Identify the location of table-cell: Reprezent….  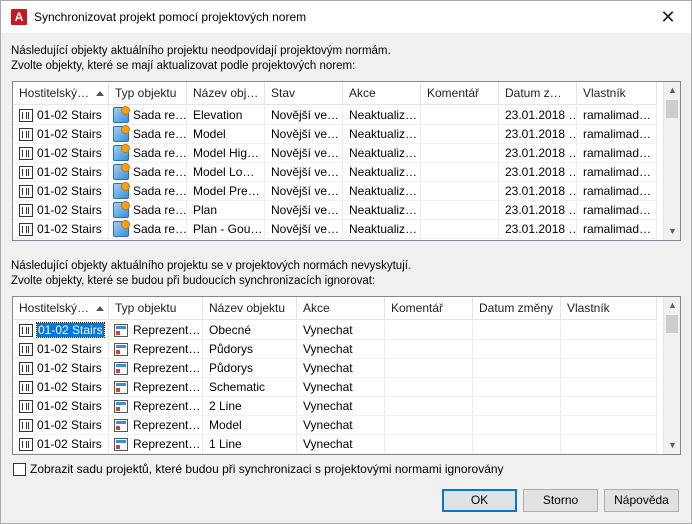
(156, 387).